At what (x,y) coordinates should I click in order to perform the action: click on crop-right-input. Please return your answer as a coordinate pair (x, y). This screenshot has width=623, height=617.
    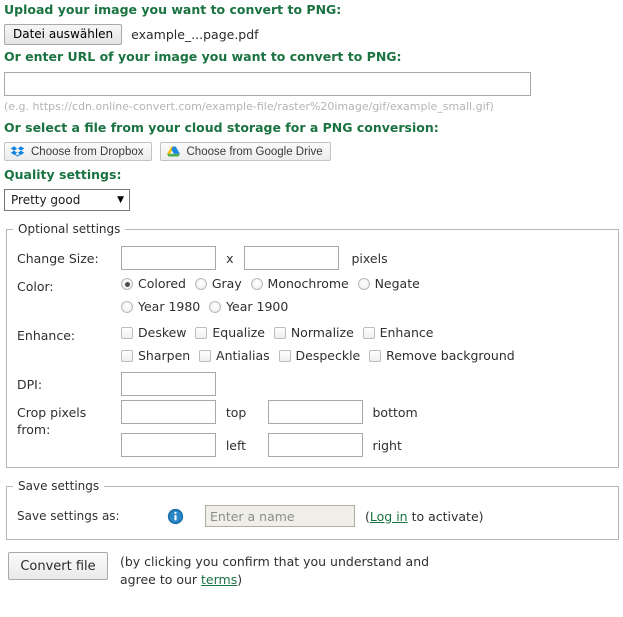
    Looking at the image, I should click on (315, 445).